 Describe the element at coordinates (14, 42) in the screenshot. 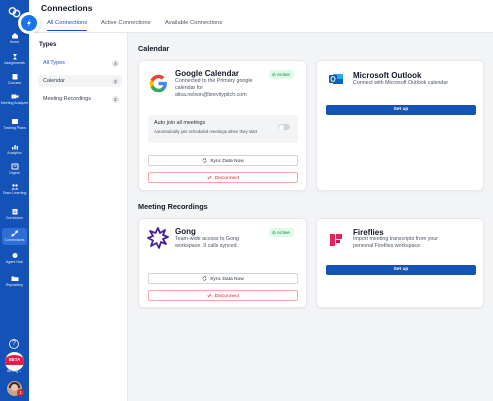

I see `sidebar-item-label: Home` at that location.